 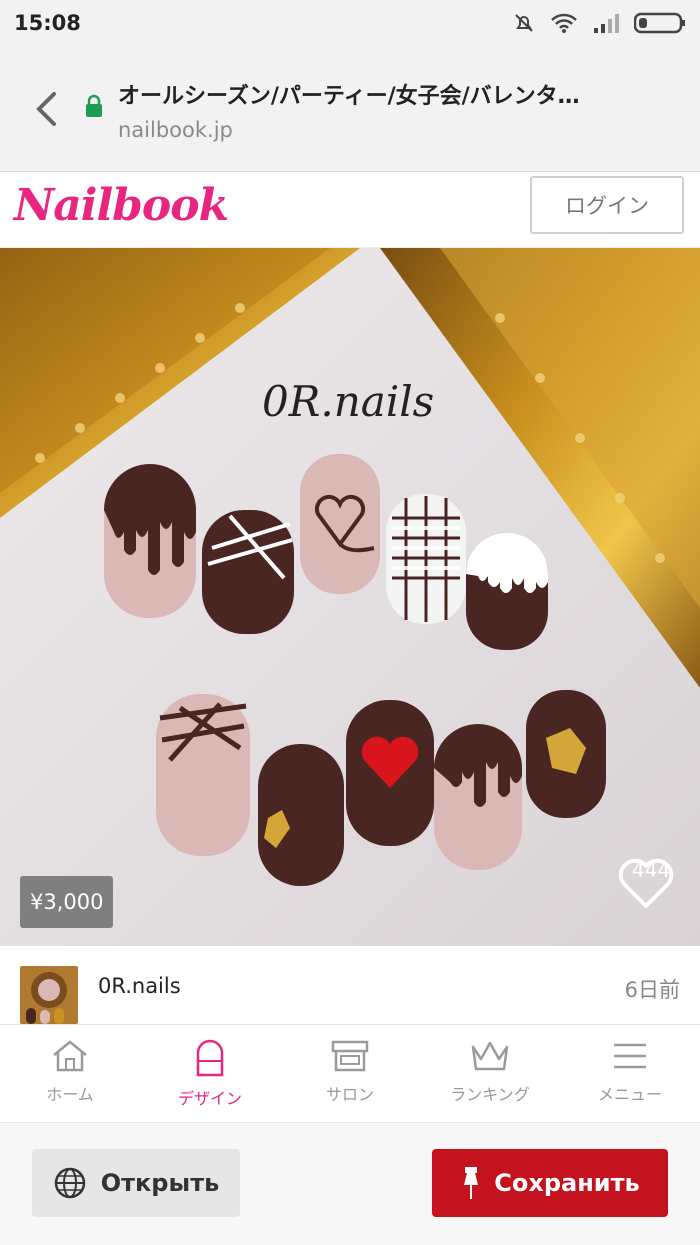 What do you see at coordinates (139, 986) in the screenshot?
I see `author-name: 0R.nails` at bounding box center [139, 986].